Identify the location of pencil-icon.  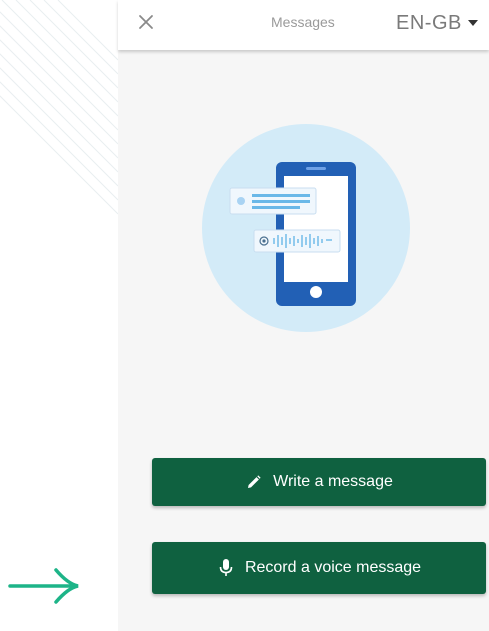
(254, 482).